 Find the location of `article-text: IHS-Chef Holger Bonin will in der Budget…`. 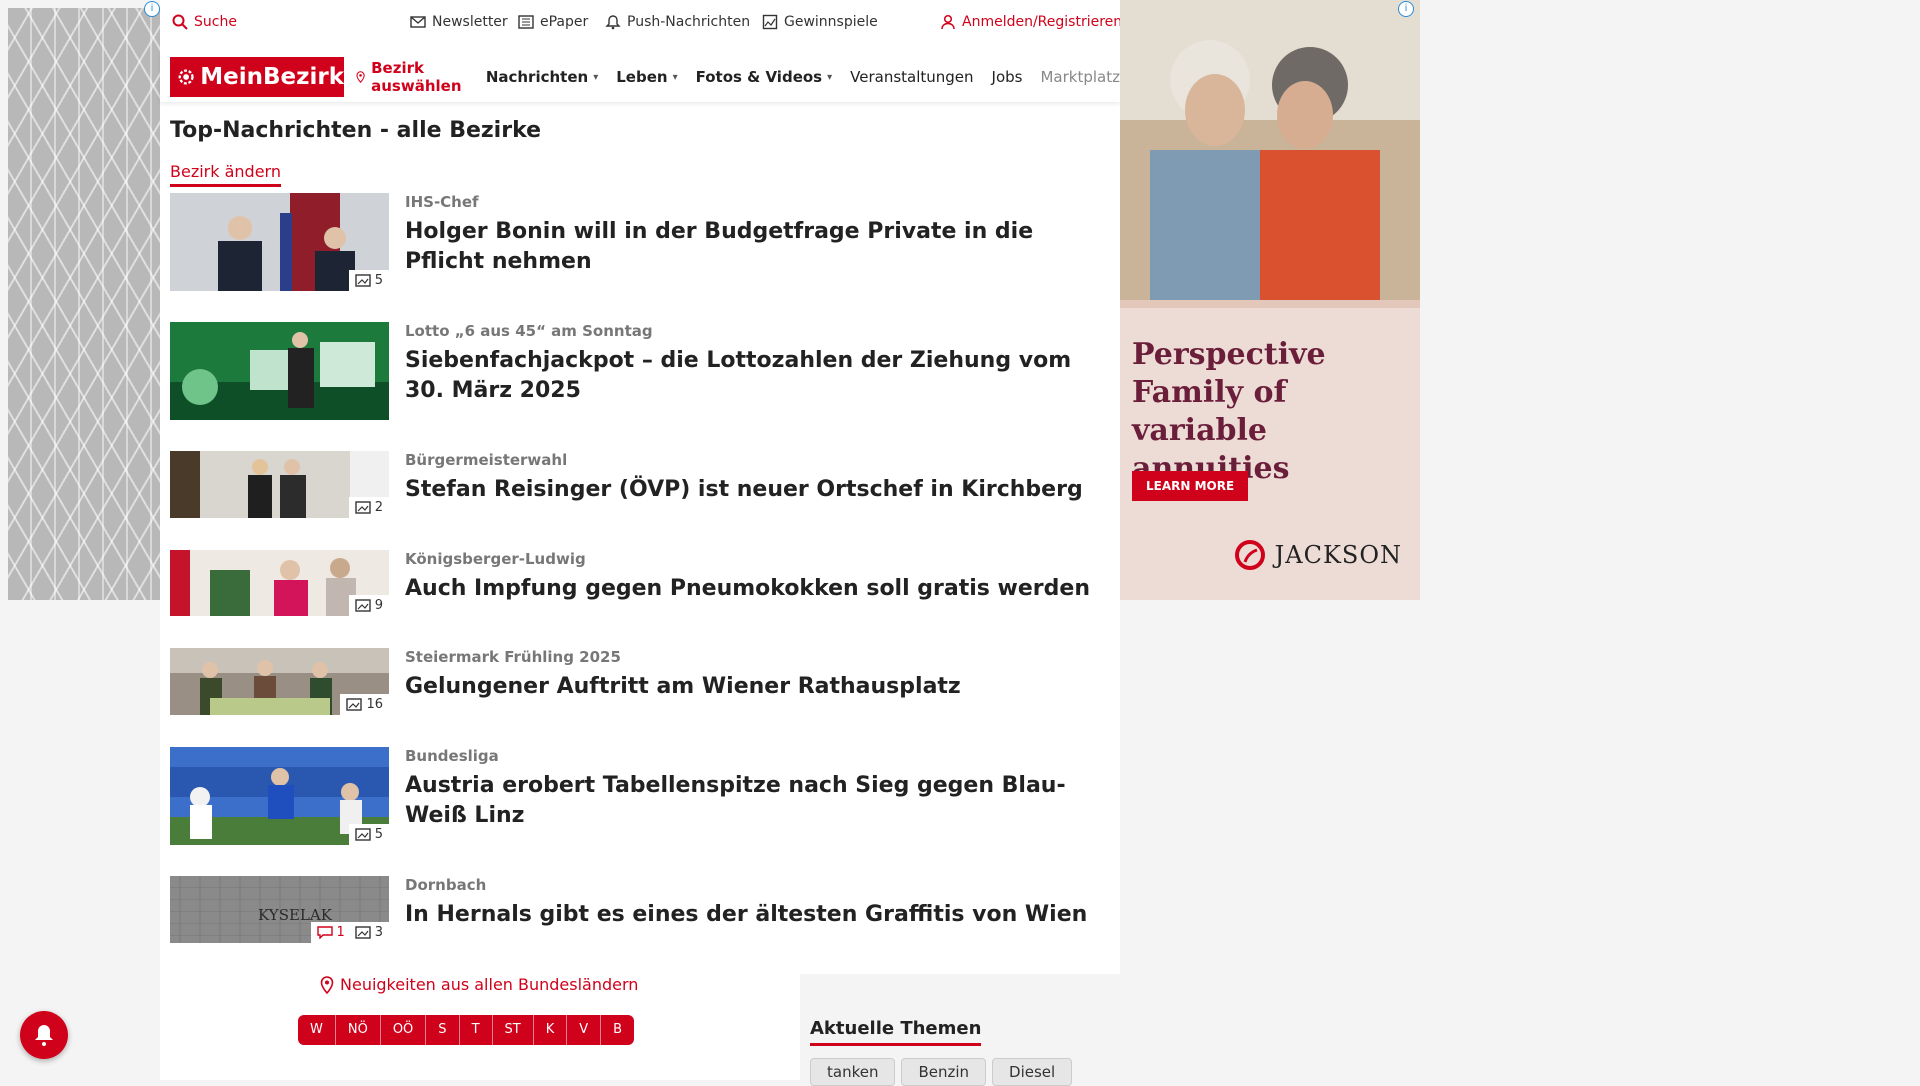

article-text: IHS-Chef Holger Bonin will in der Budget… is located at coordinates (757, 235).